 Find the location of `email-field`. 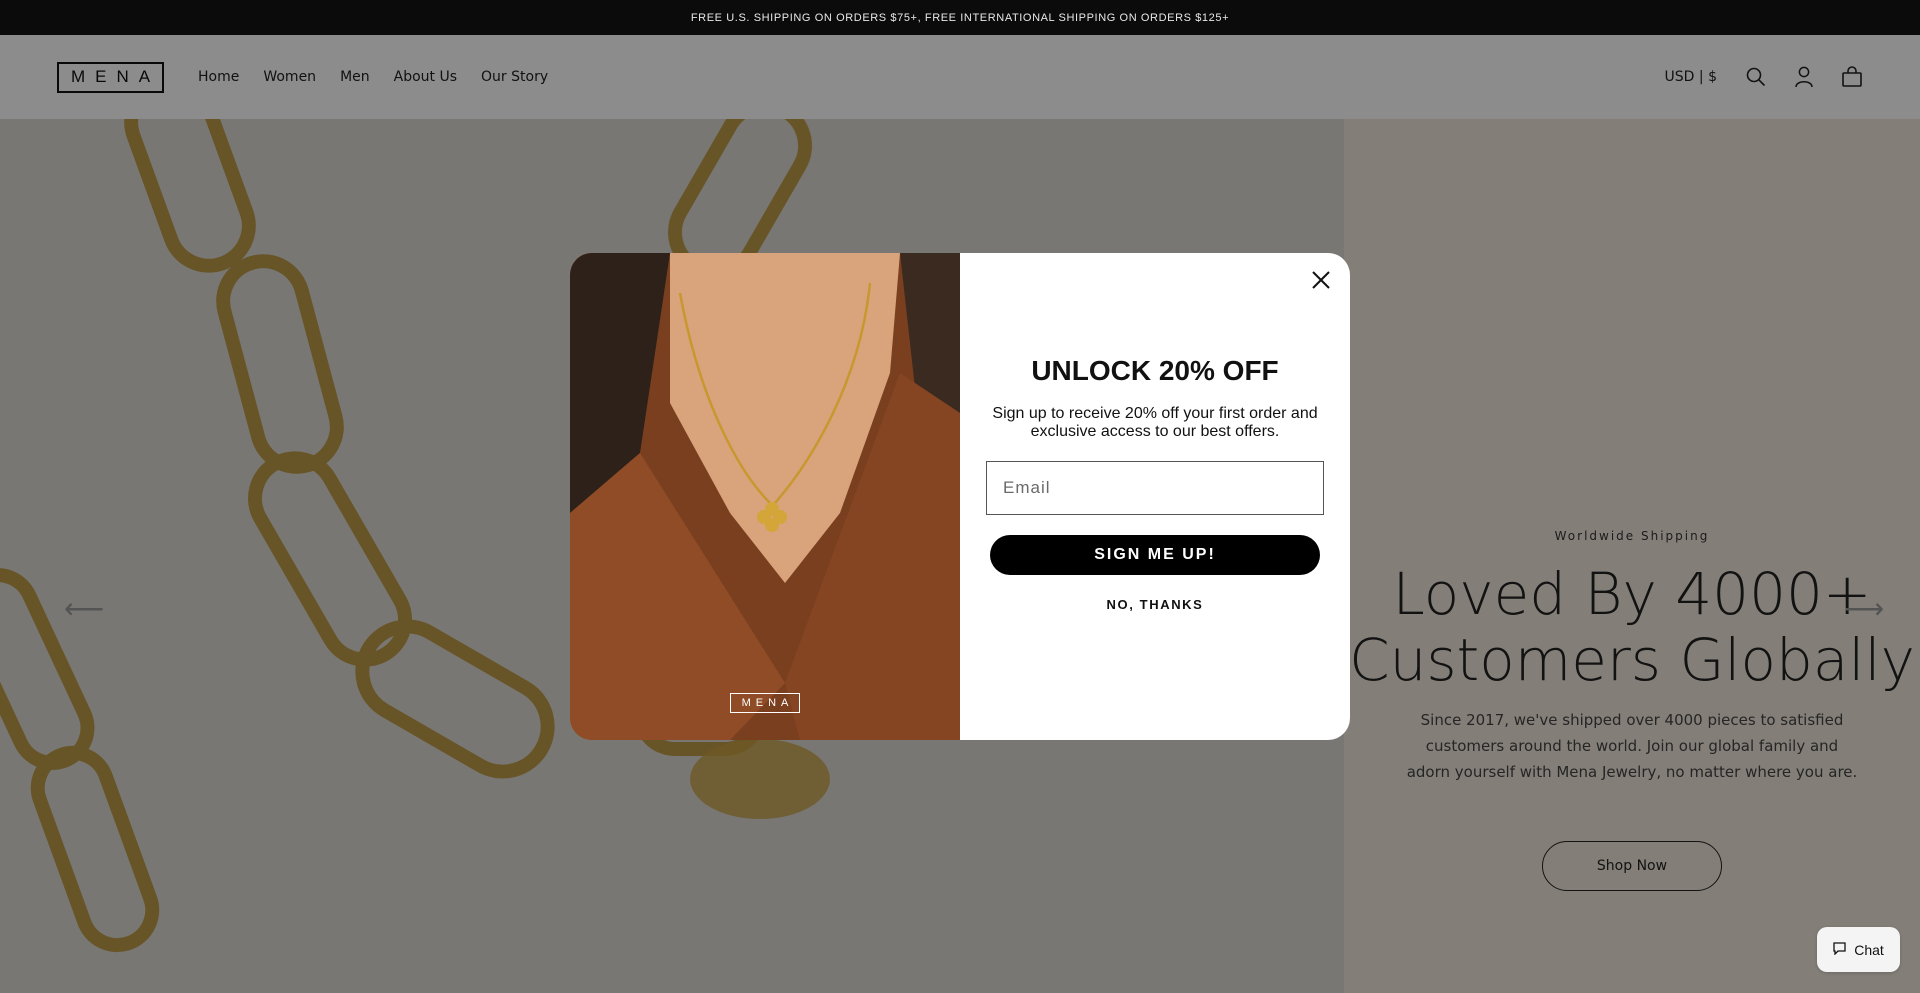

email-field is located at coordinates (1155, 488).